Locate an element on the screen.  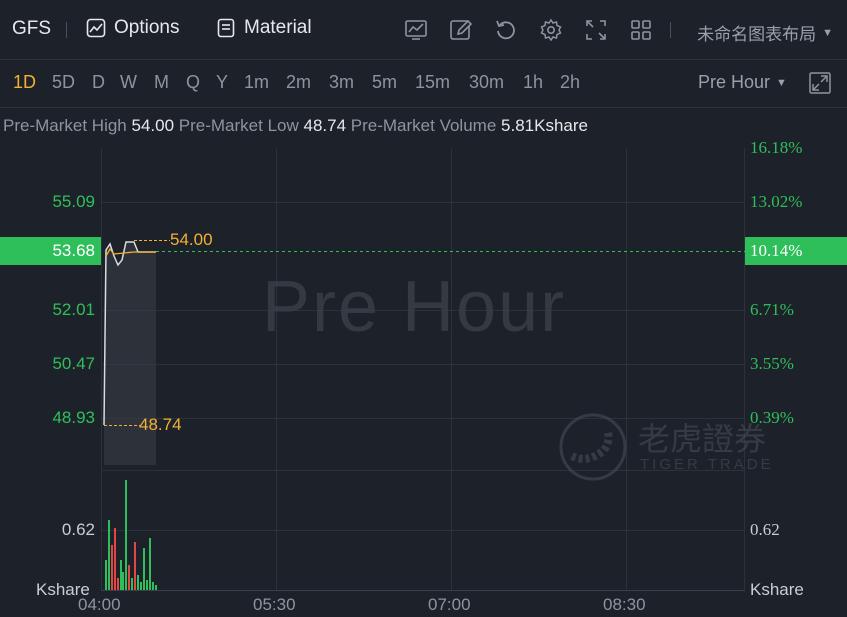
left-axis-label: 52.01 is located at coordinates (73, 309).